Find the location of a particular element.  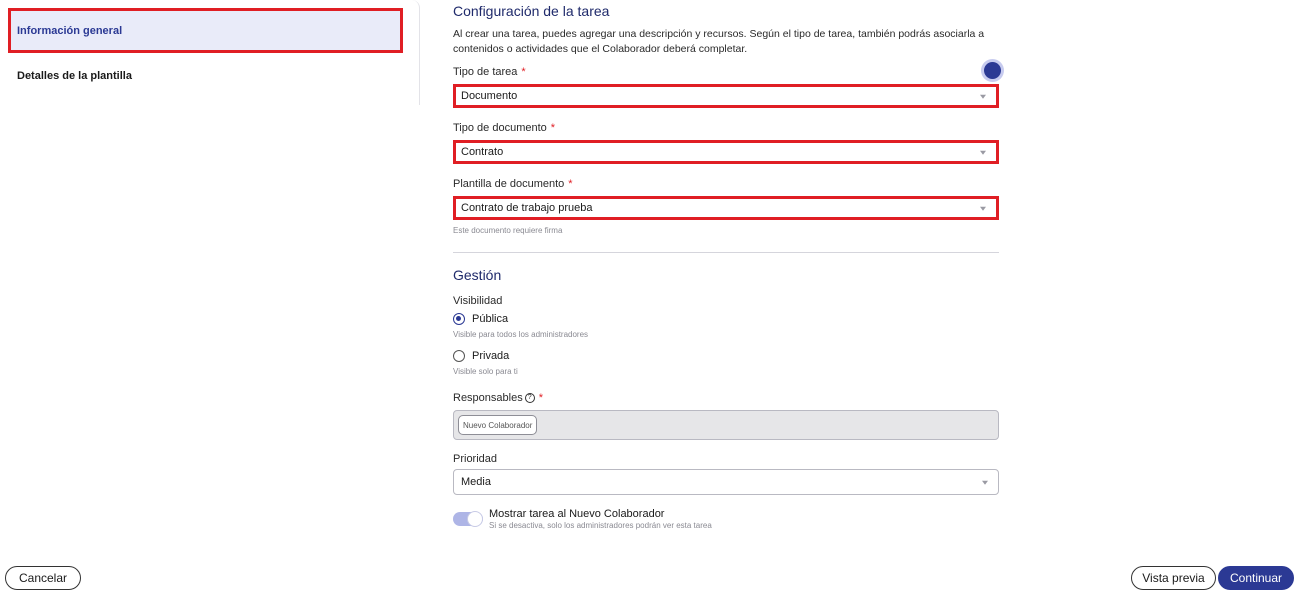

continue-button: Continuar is located at coordinates (1256, 578).